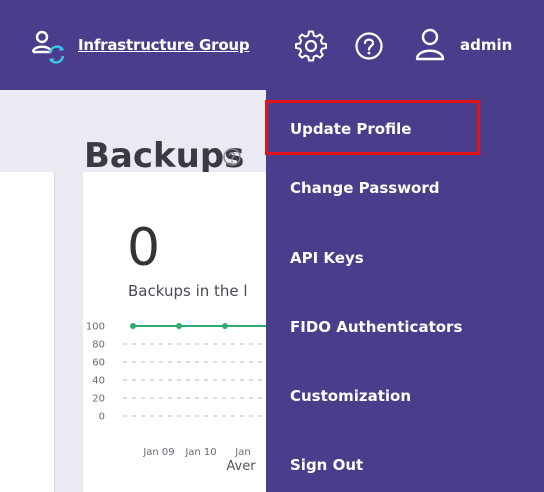 Image resolution: width=544 pixels, height=492 pixels. I want to click on y-tick-label: 80, so click(98, 345).